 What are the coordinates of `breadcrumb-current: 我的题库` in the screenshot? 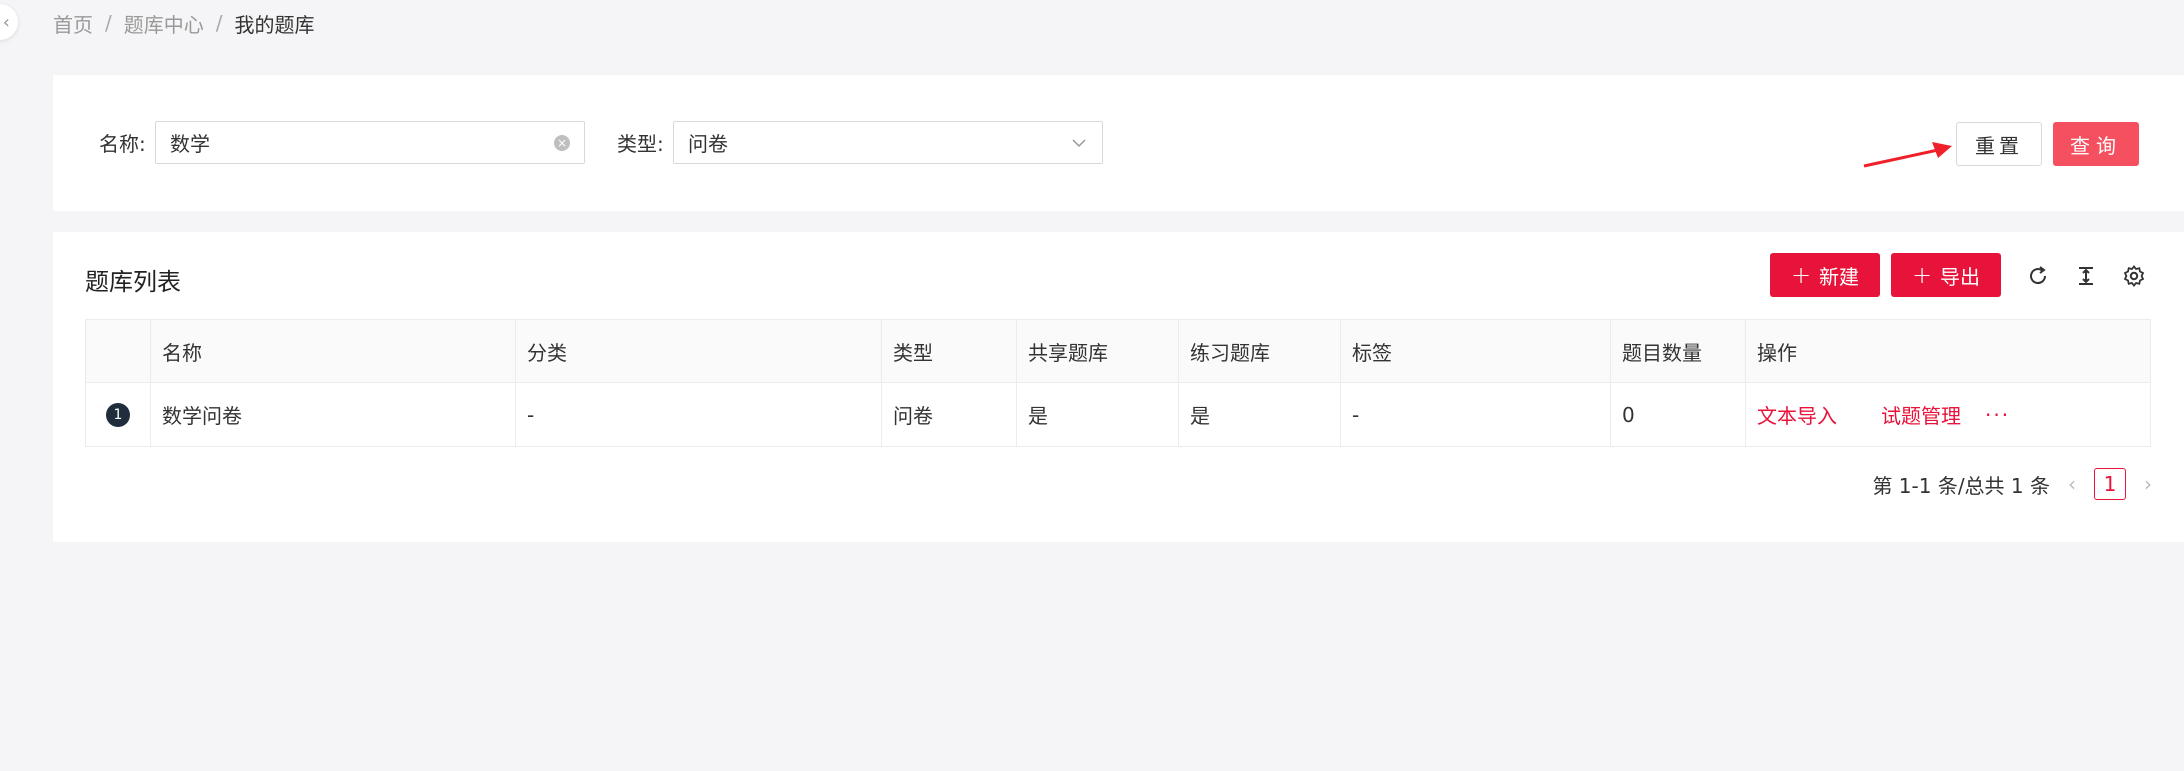 It's located at (274, 24).